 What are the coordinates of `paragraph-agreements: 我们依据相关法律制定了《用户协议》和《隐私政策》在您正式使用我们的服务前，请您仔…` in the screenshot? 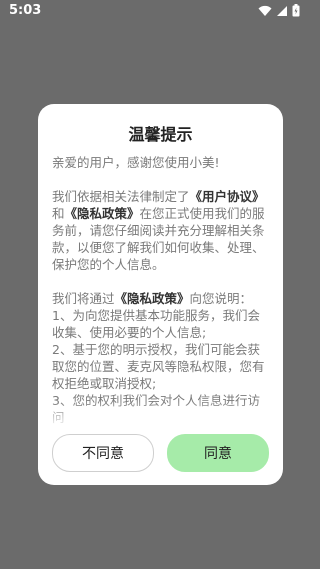 It's located at (160, 230).